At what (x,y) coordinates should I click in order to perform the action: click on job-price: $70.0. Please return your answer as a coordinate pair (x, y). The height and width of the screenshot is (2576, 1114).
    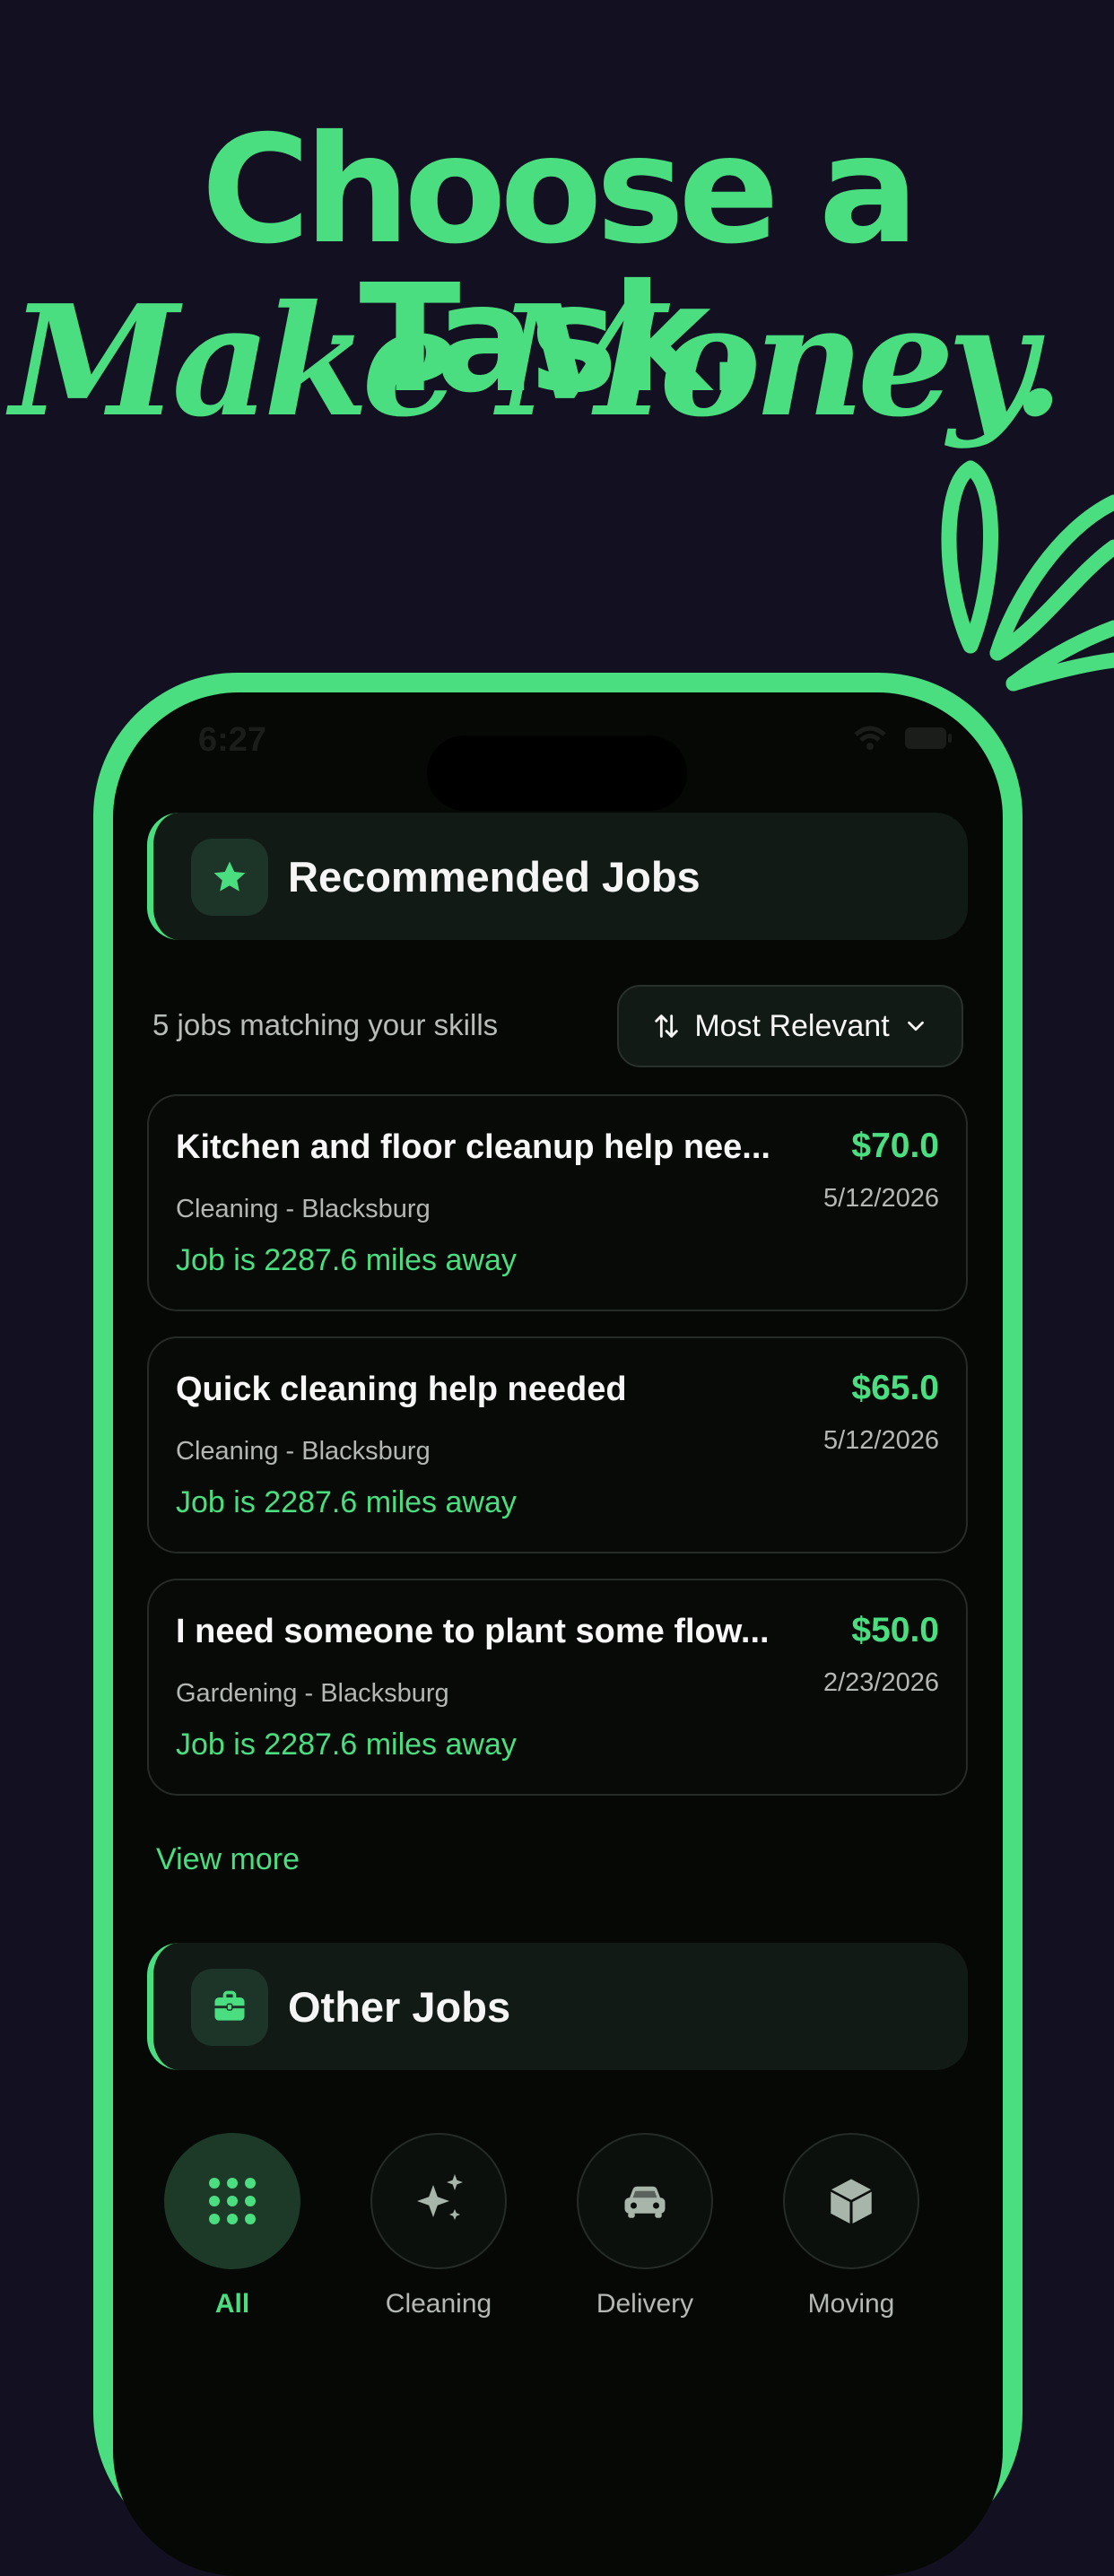
    Looking at the image, I should click on (895, 1146).